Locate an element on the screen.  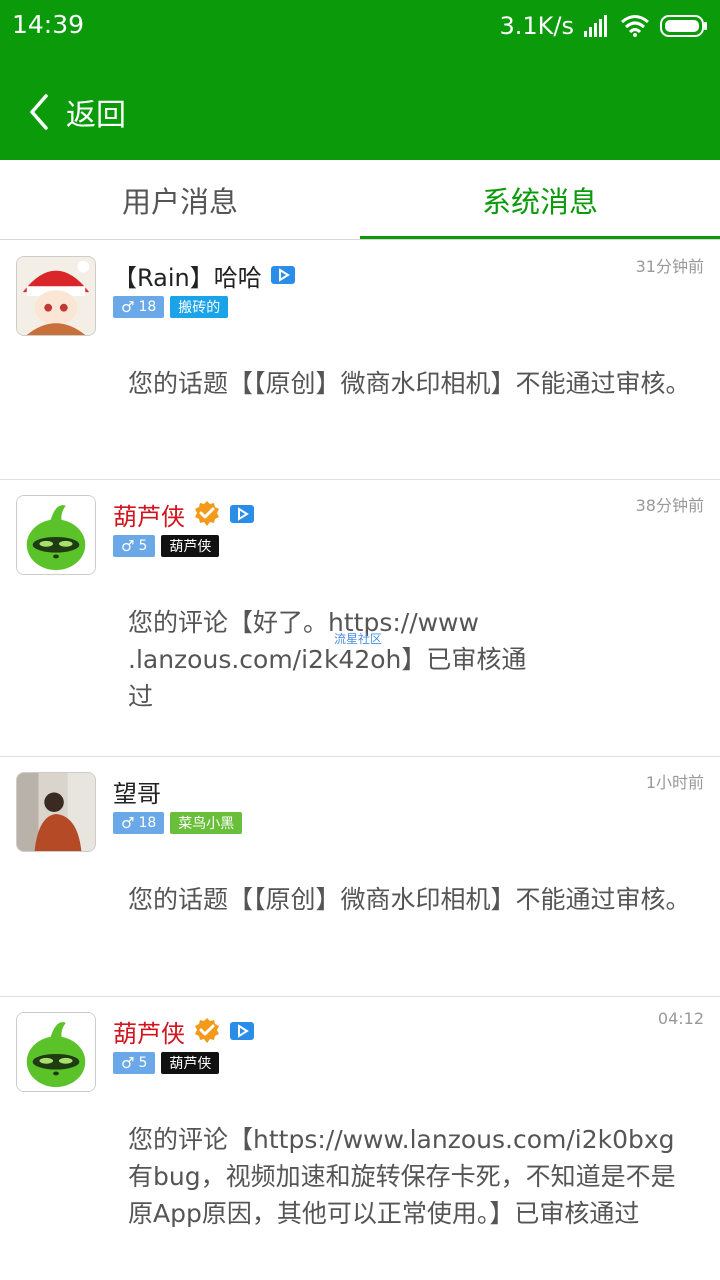
tab-bar: 用户消息 系统消息 is located at coordinates (360, 200).